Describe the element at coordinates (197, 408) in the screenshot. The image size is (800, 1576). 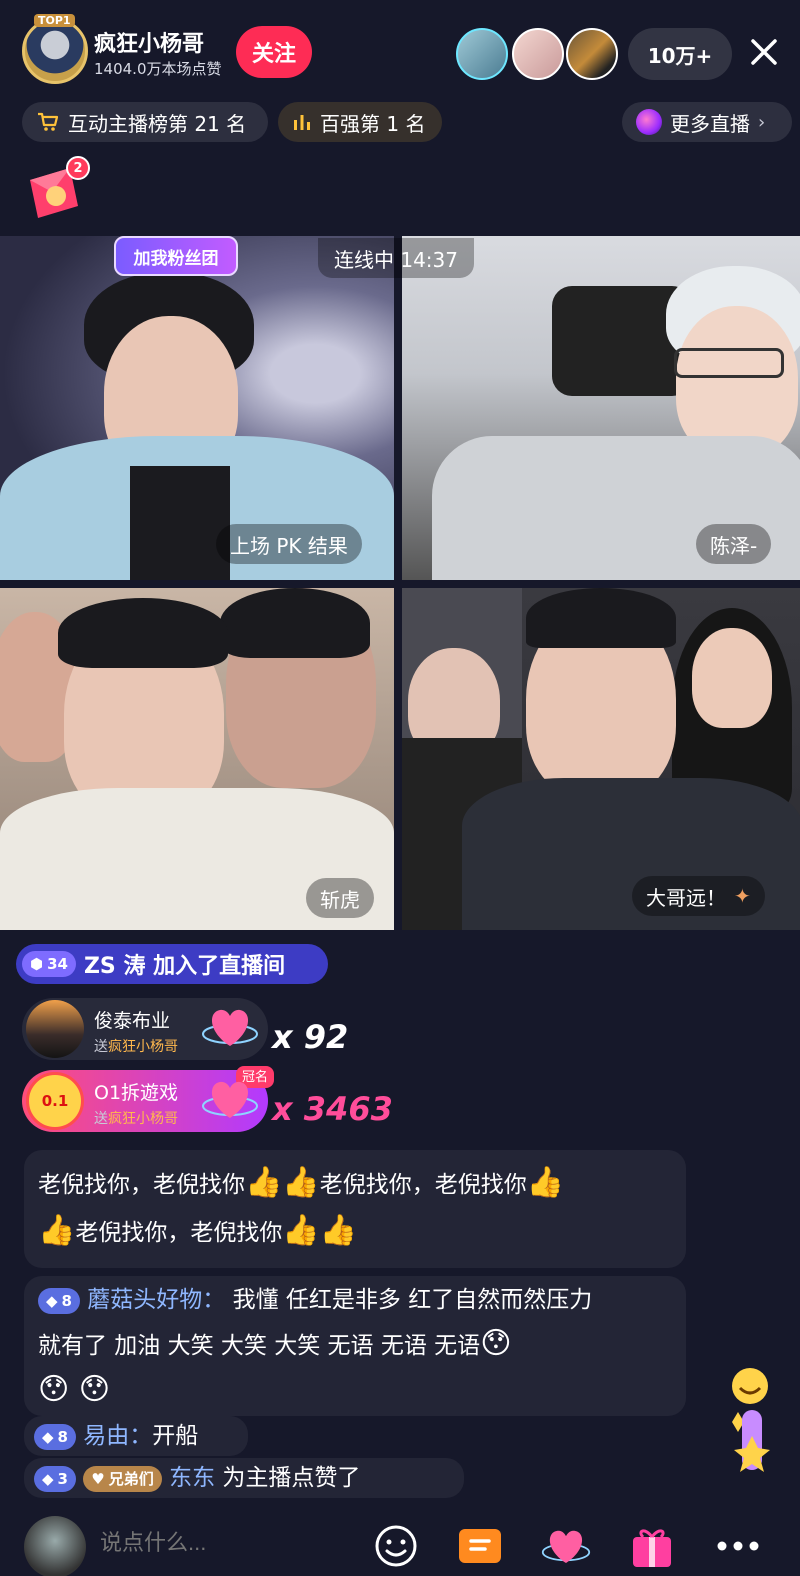
I see `video-tile-1: 上场 PK 结果` at that location.